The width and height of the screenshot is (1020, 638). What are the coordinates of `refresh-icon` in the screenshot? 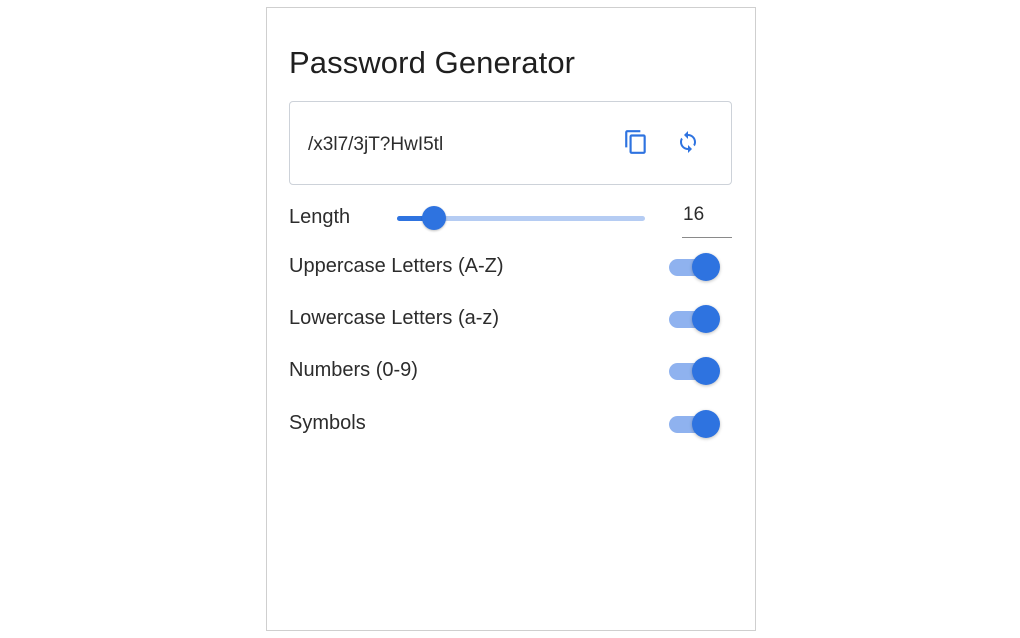 It's located at (688, 144).